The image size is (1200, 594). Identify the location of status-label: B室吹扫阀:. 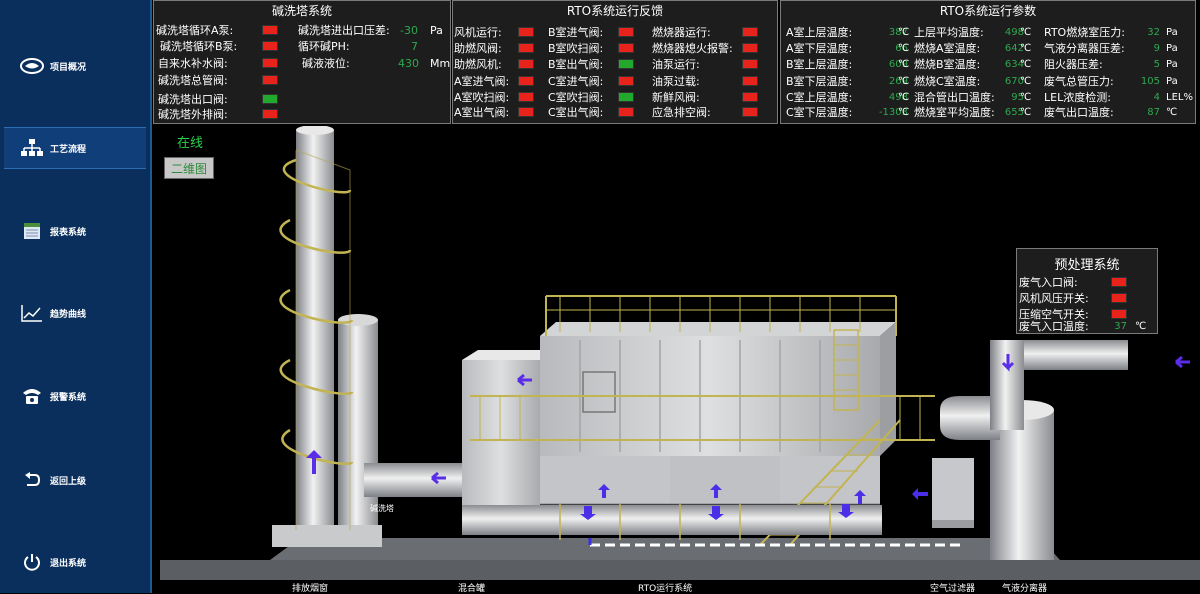
(576, 48).